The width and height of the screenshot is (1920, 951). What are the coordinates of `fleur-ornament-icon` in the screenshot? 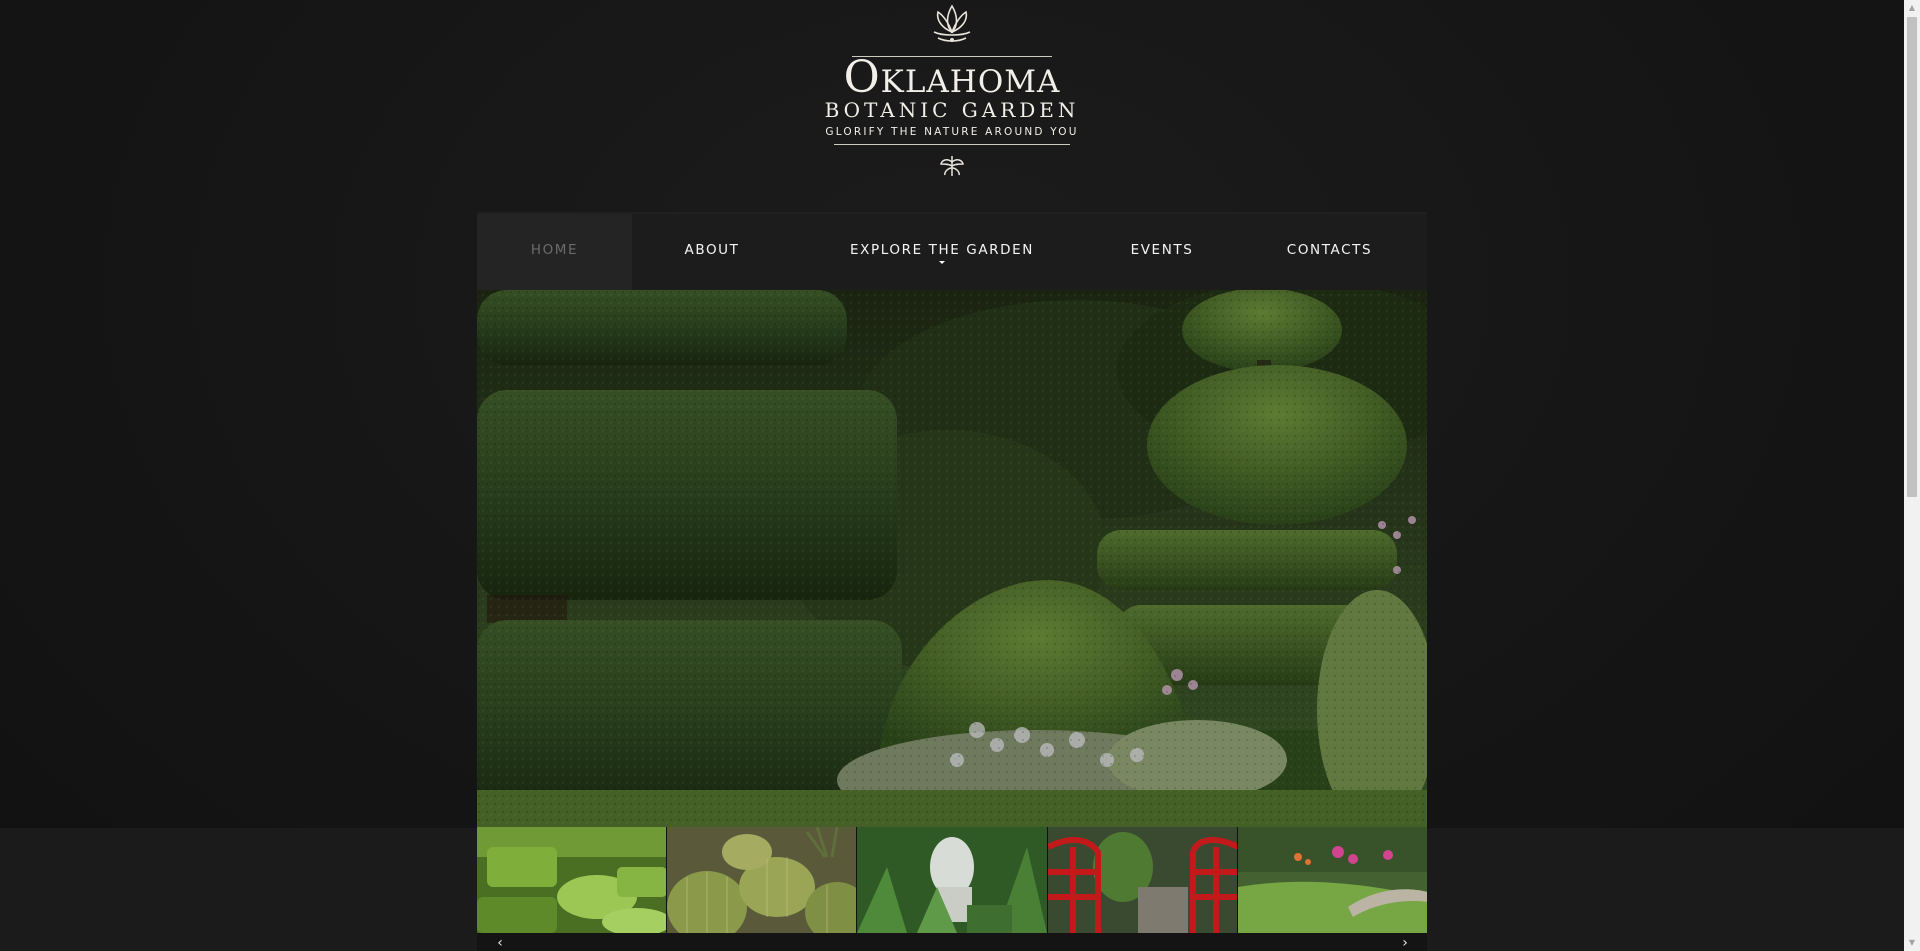 It's located at (952, 166).